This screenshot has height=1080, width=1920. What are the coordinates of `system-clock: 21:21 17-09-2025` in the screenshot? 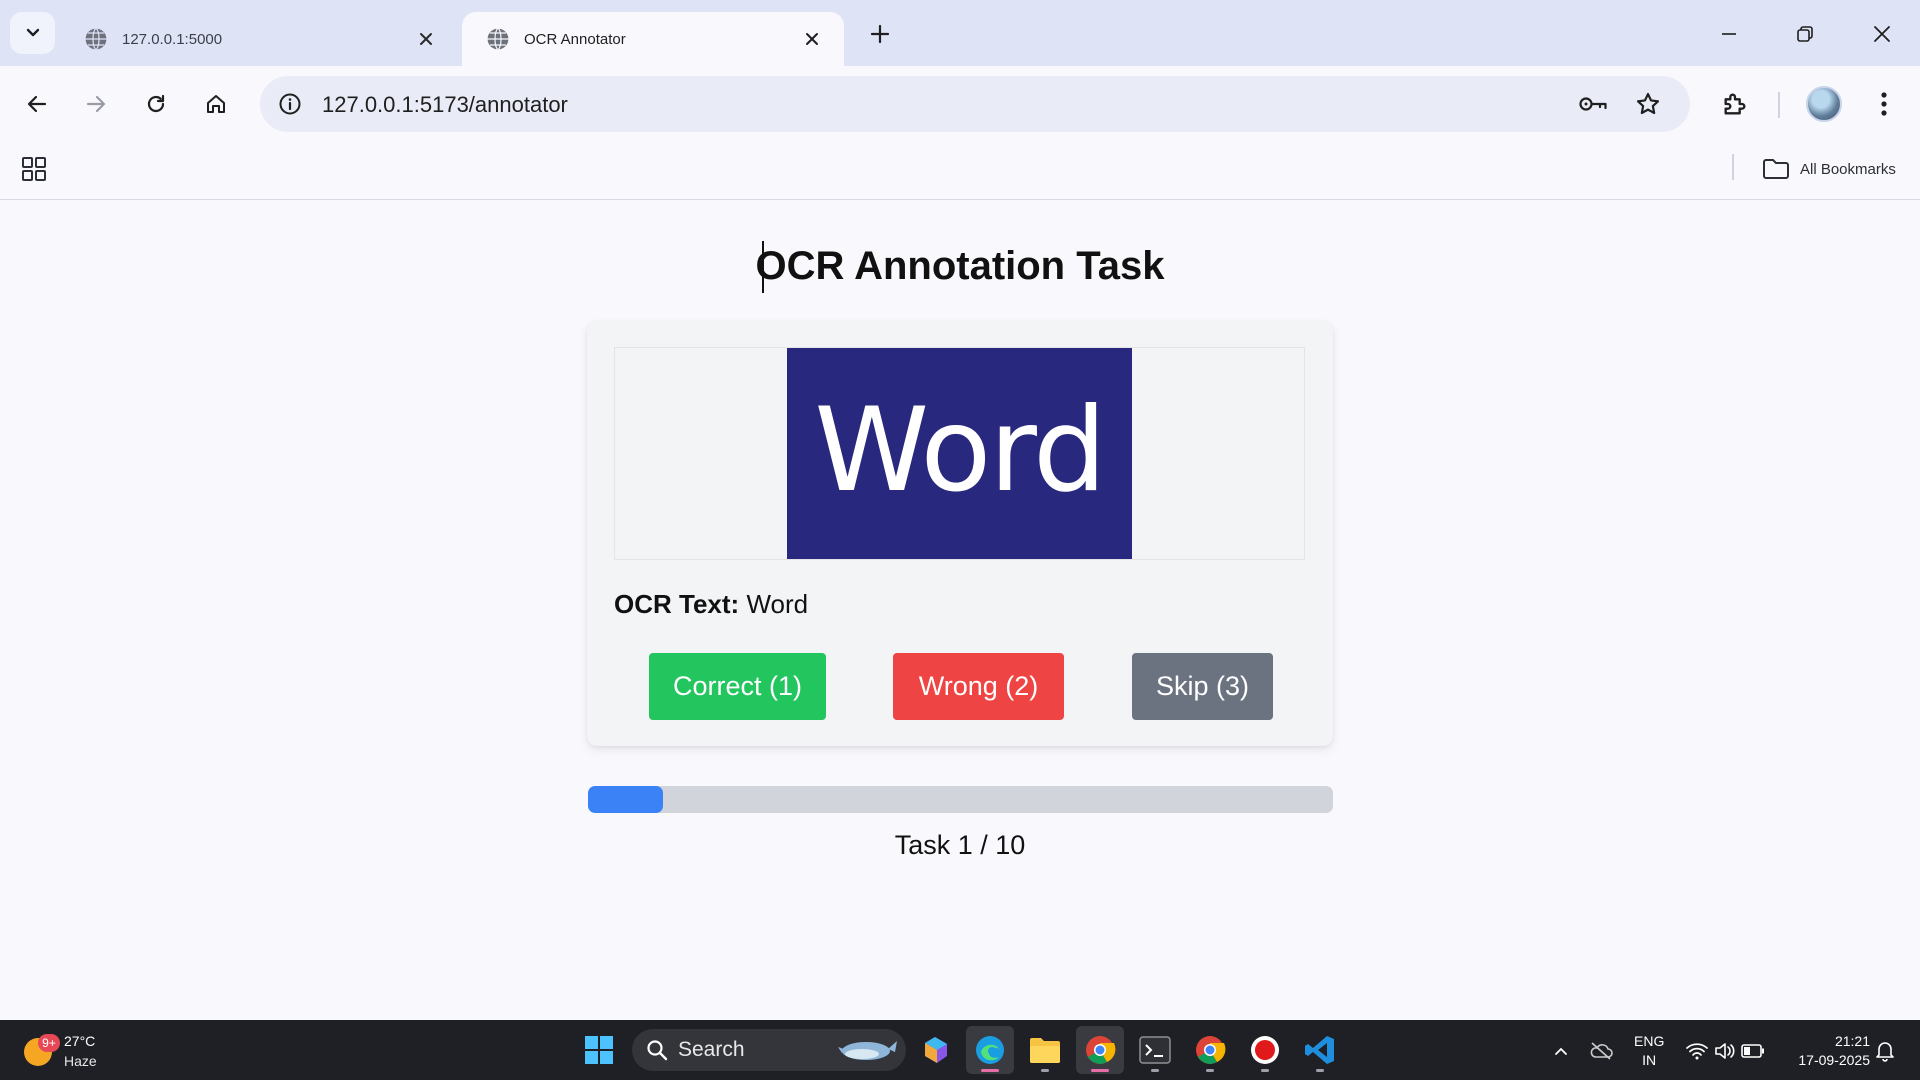 It's located at (1826, 1051).